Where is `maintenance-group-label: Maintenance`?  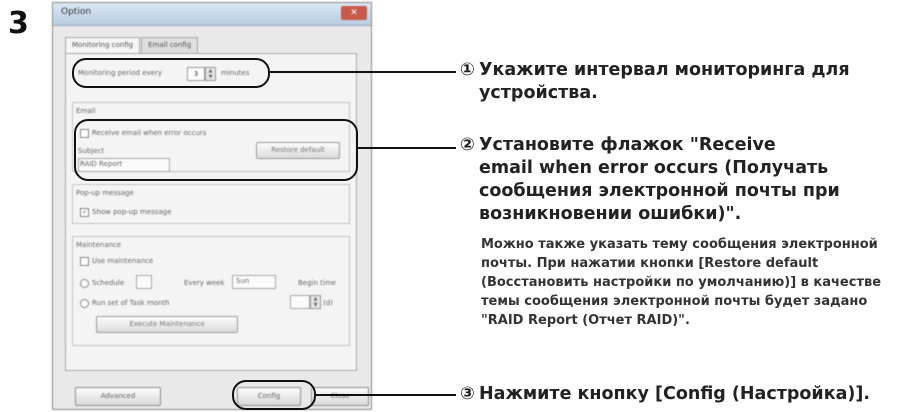 maintenance-group-label: Maintenance is located at coordinates (99, 245).